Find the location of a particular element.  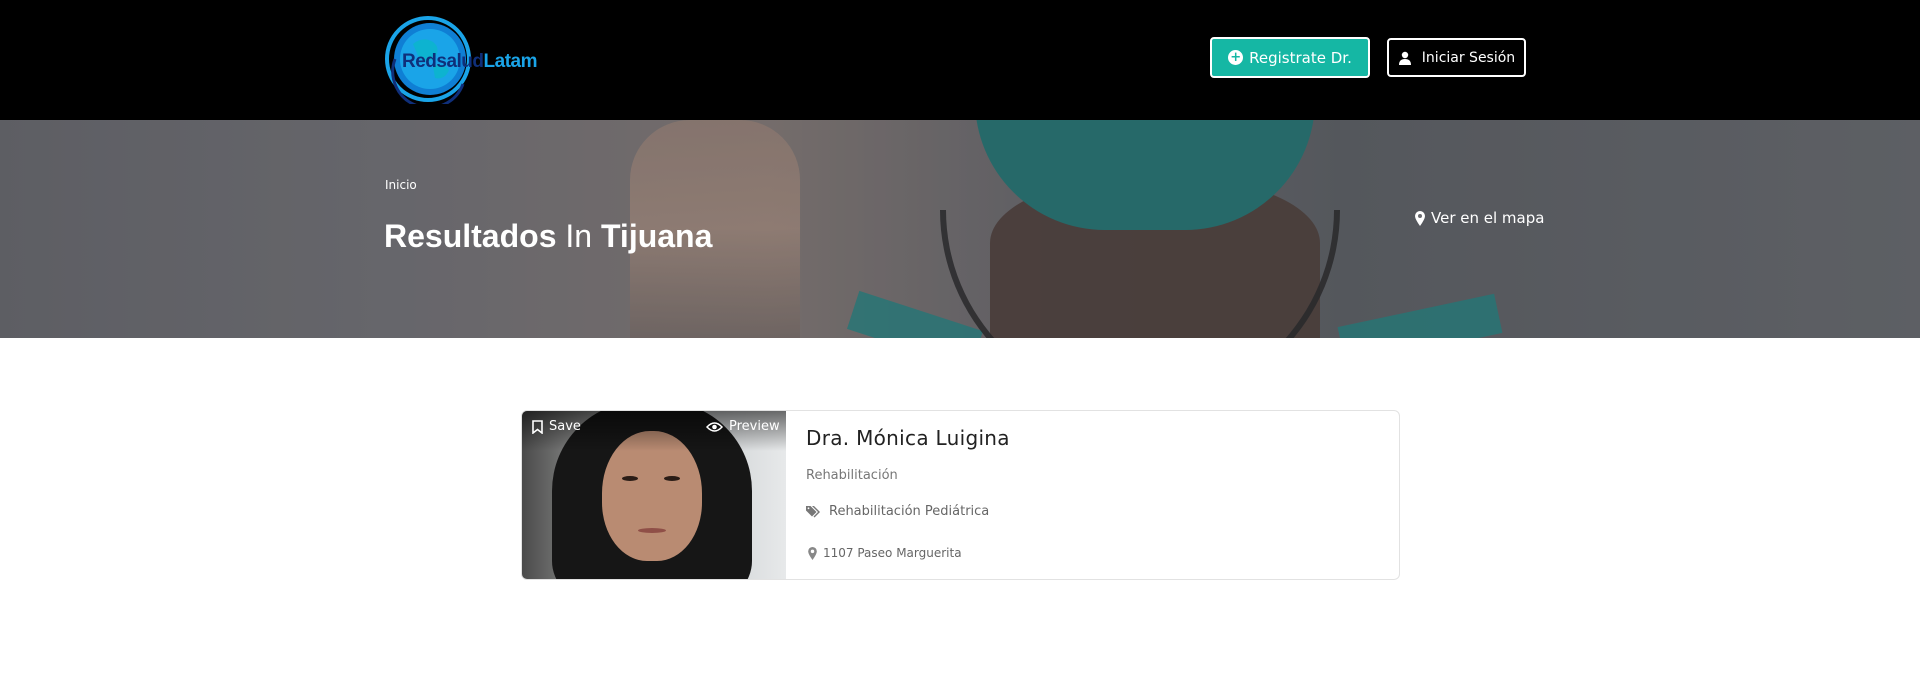

save-label: Save is located at coordinates (565, 426).